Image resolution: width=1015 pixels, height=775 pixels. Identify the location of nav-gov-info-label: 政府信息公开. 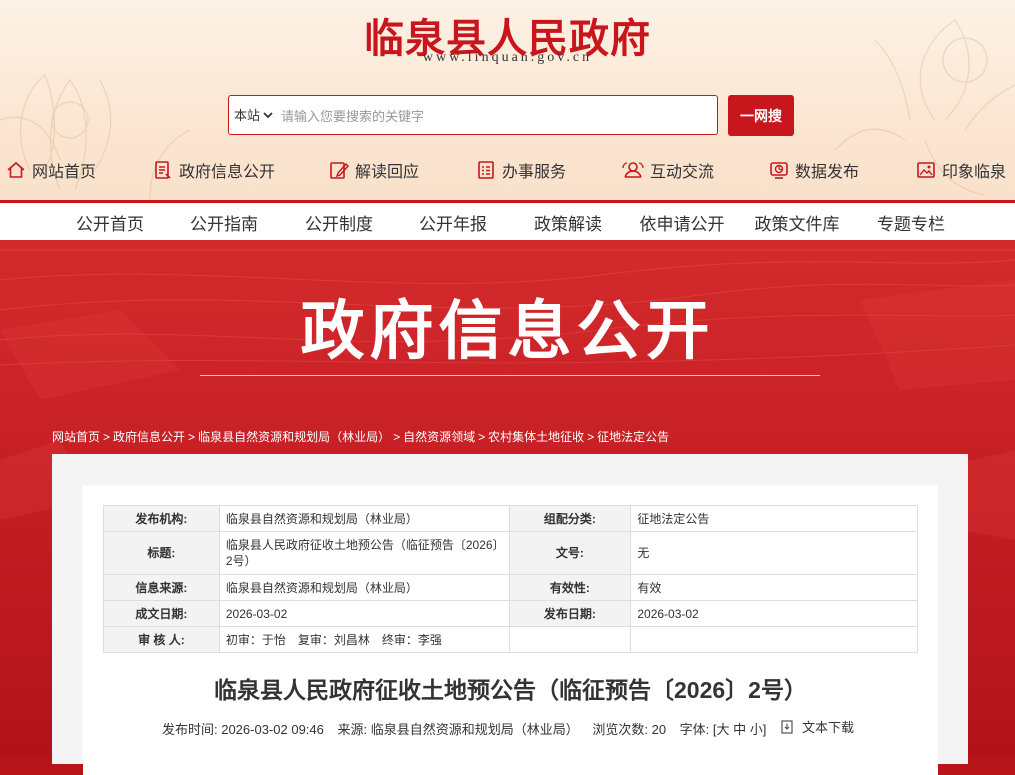
(227, 172).